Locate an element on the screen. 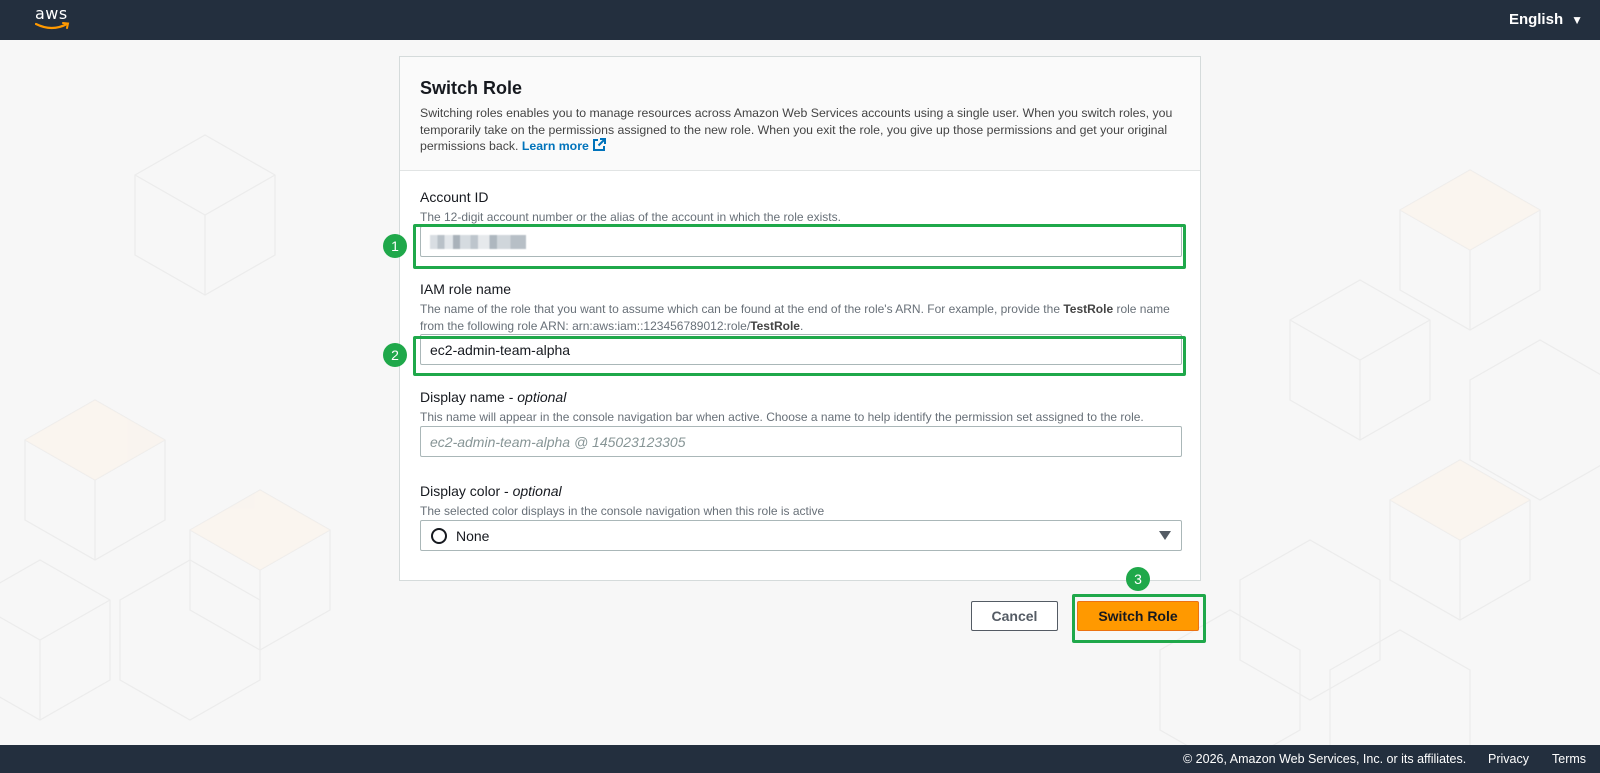 The image size is (1600, 773). switch-role-button: Switch Role is located at coordinates (1138, 616).